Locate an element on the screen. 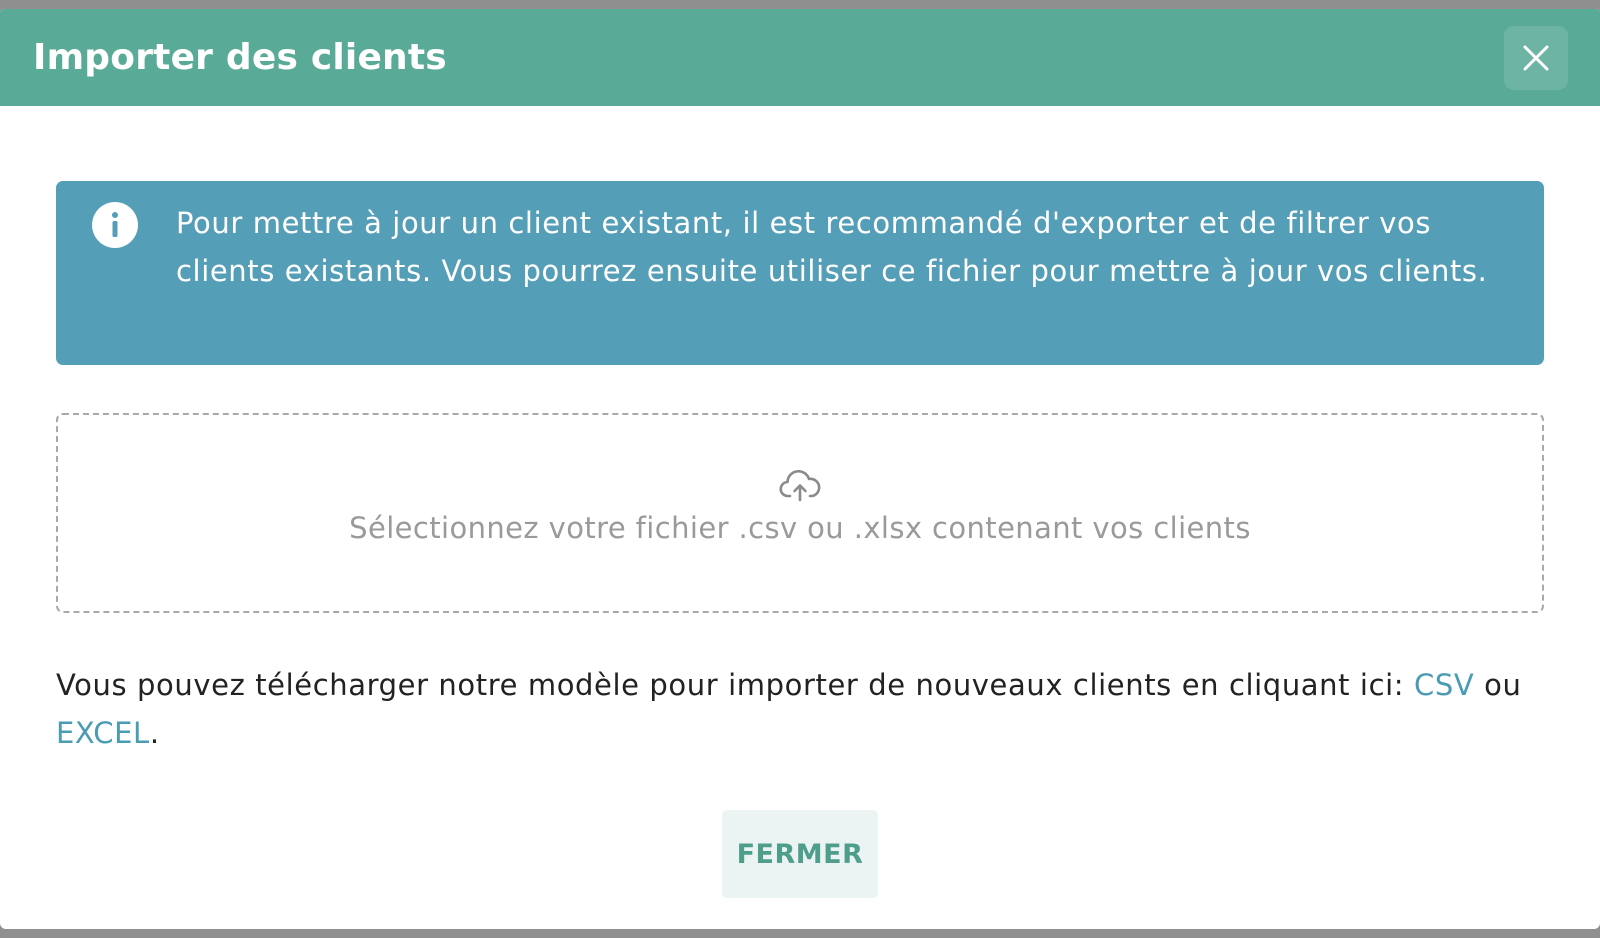  modal-footer: FERMER is located at coordinates (800, 854).